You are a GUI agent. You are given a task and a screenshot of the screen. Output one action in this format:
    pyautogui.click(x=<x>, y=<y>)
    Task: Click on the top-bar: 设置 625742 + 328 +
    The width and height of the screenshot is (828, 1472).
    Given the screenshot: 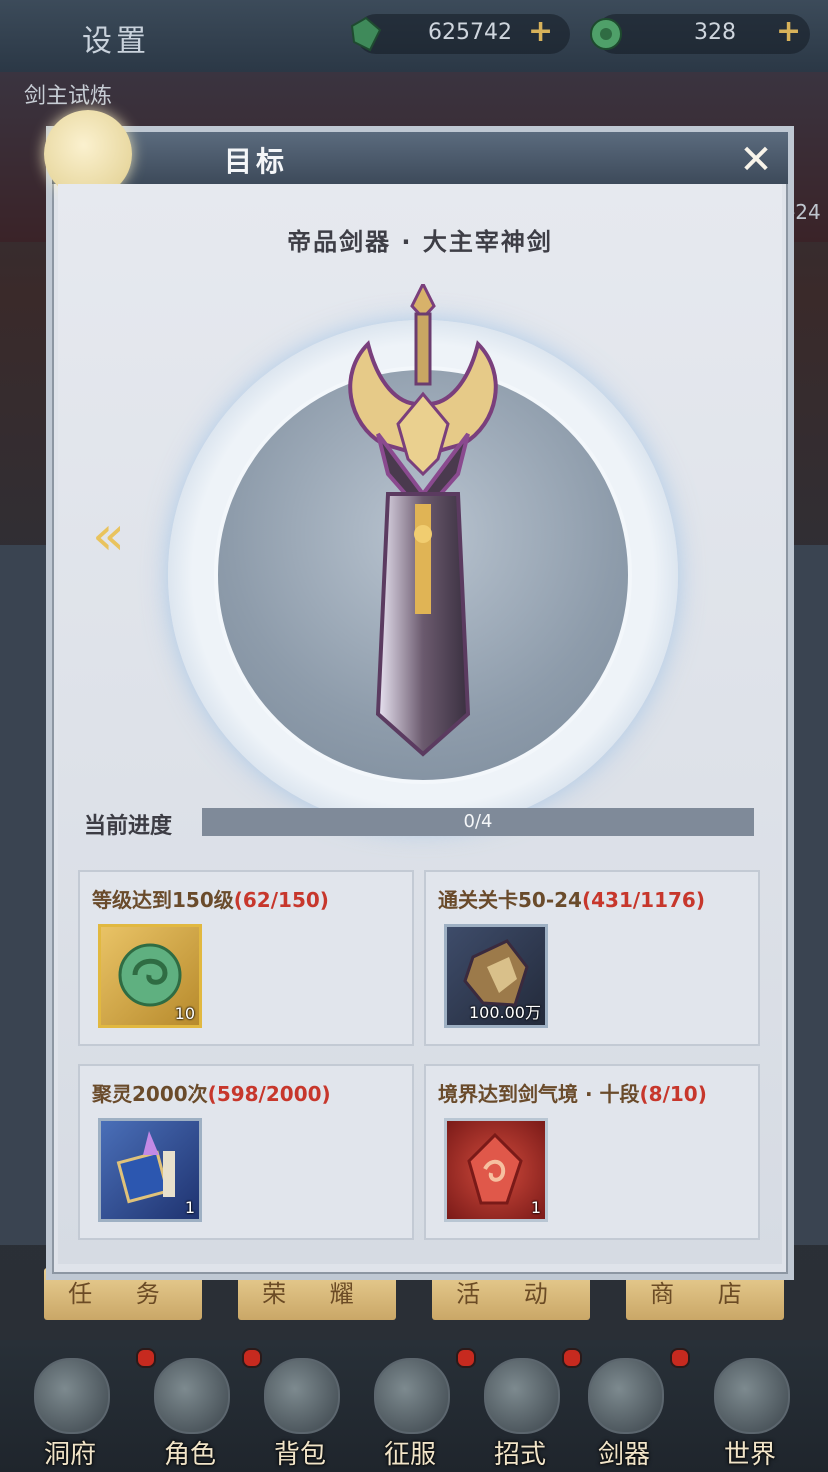 What is the action you would take?
    pyautogui.click(x=414, y=36)
    